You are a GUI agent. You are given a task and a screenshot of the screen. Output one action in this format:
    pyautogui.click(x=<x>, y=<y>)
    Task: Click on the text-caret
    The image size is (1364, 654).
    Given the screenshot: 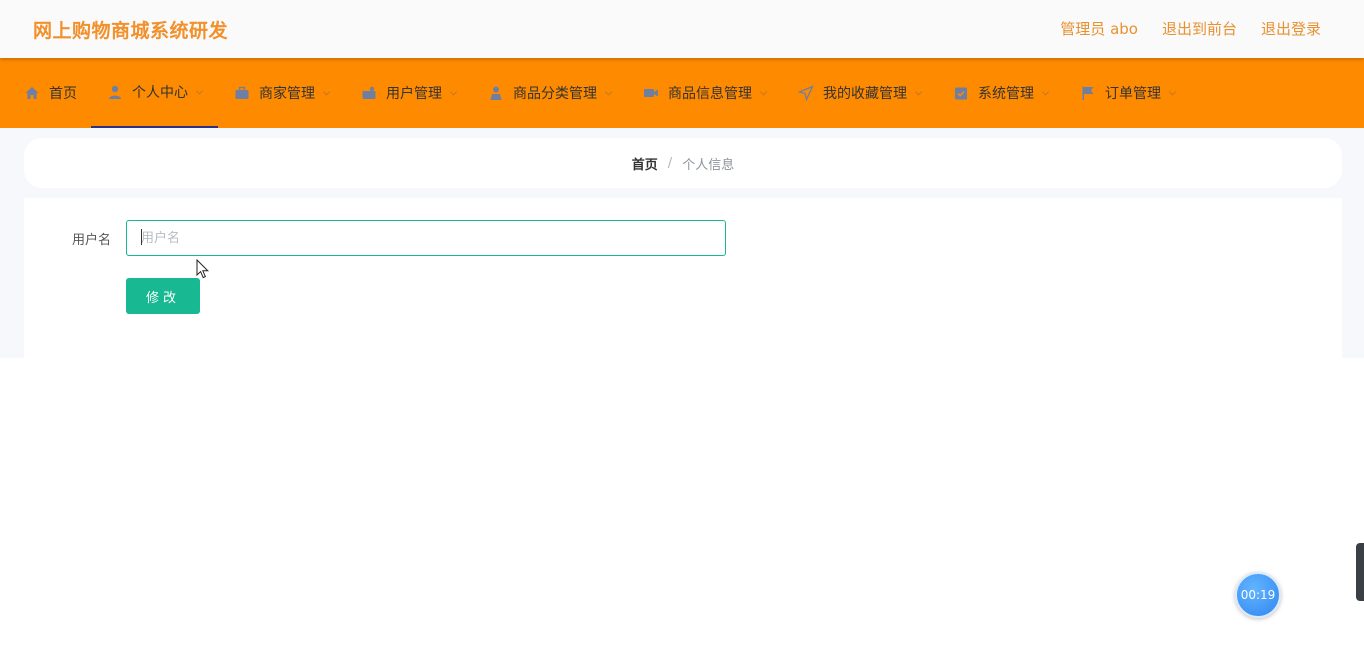 What is the action you would take?
    pyautogui.click(x=141, y=237)
    